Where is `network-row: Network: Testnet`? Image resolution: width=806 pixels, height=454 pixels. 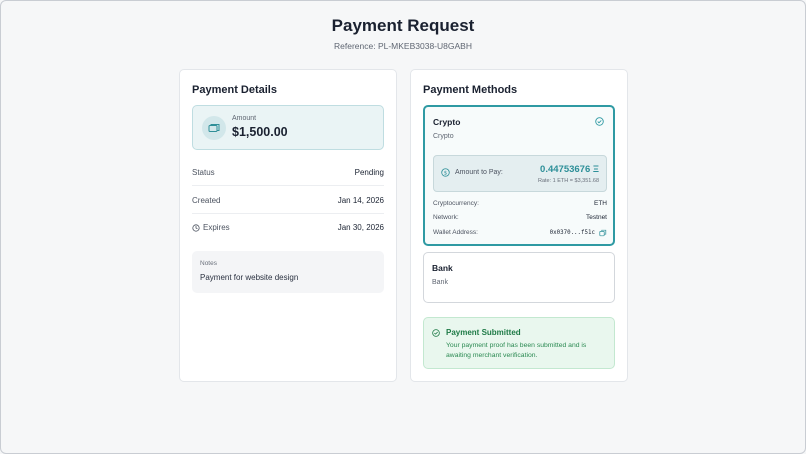
network-row: Network: Testnet is located at coordinates (520, 219).